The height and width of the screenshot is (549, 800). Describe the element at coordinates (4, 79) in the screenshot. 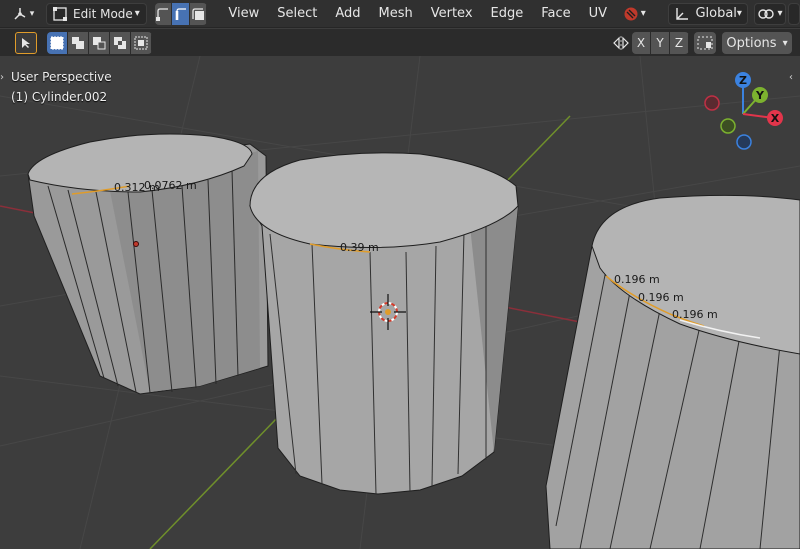

I see `toolbar-toggle-icon: ›` at that location.